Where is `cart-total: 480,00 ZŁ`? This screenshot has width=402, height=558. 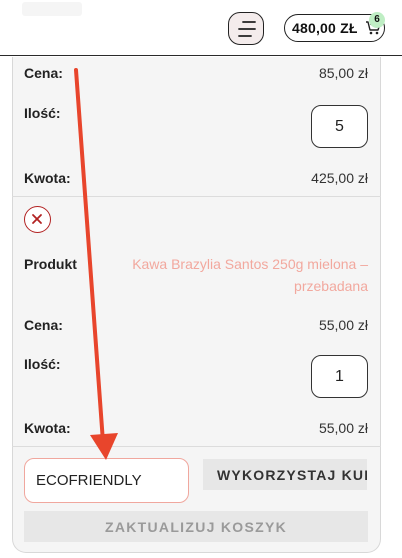 cart-total: 480,00 ZŁ is located at coordinates (325, 28).